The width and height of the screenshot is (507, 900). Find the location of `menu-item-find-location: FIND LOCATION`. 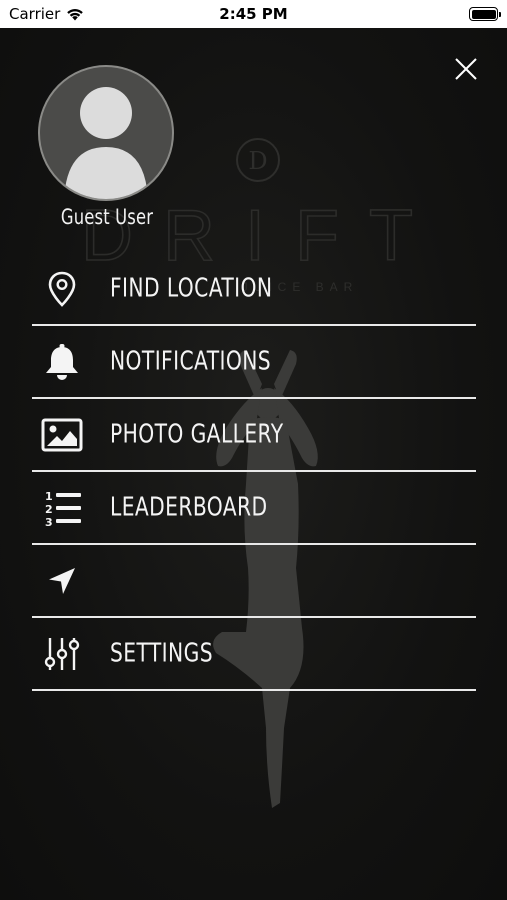

menu-item-find-location: FIND LOCATION is located at coordinates (254, 289).